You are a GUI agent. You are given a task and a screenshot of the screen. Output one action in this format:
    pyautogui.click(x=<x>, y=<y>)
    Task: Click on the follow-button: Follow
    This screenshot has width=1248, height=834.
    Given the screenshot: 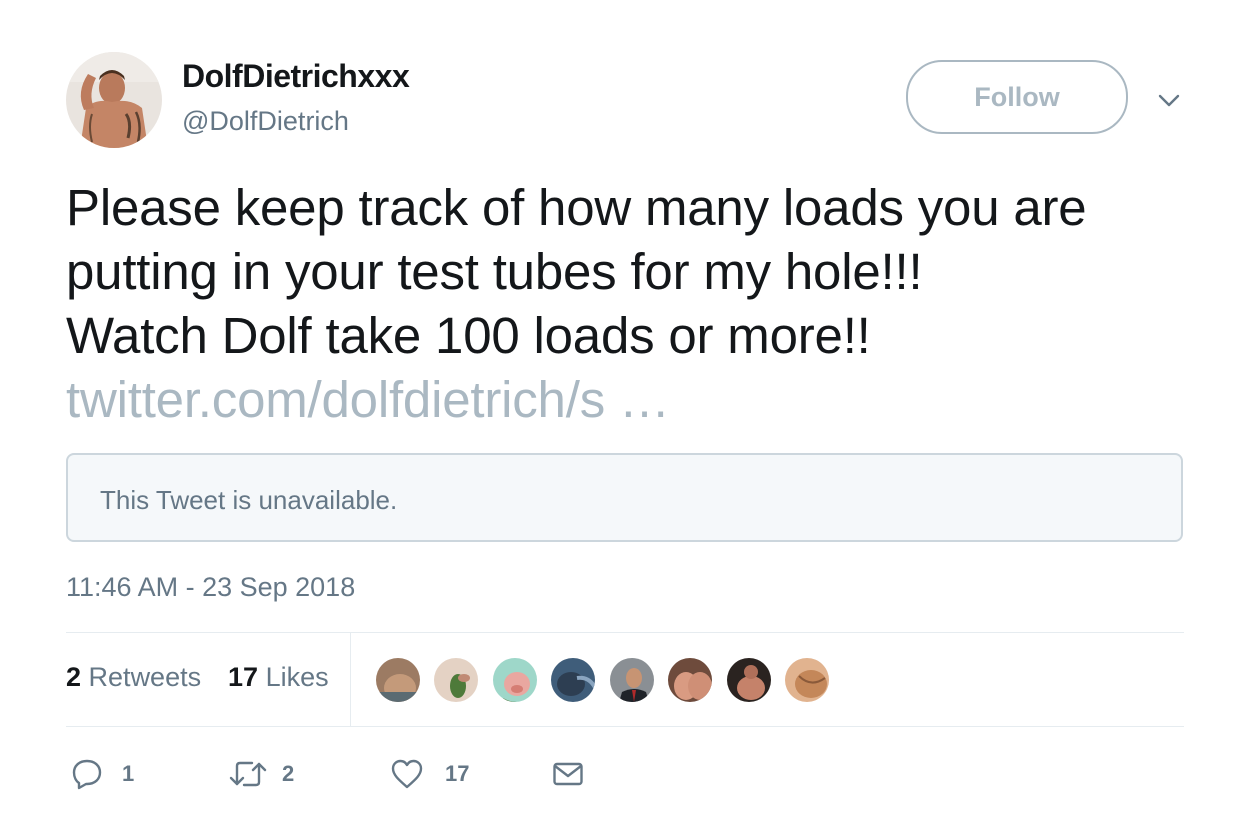 What is the action you would take?
    pyautogui.click(x=1017, y=97)
    